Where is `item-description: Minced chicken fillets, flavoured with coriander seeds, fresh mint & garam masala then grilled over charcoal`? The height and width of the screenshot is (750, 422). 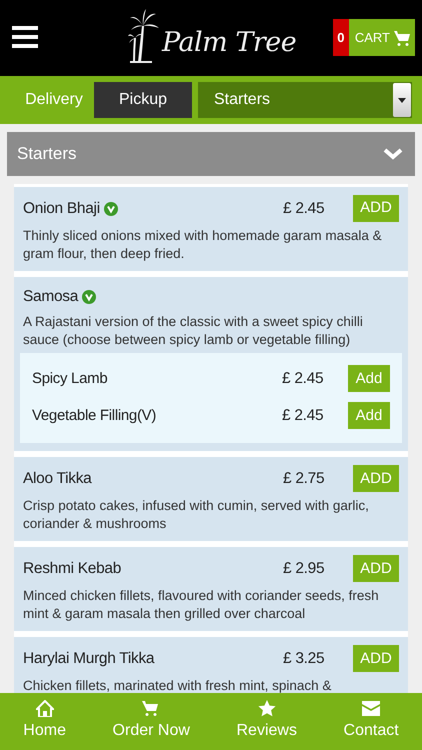 item-description: Minced chicken fillets, flavoured with coriander seeds, fresh mint & garam masala then grilled over charcoal is located at coordinates (201, 605).